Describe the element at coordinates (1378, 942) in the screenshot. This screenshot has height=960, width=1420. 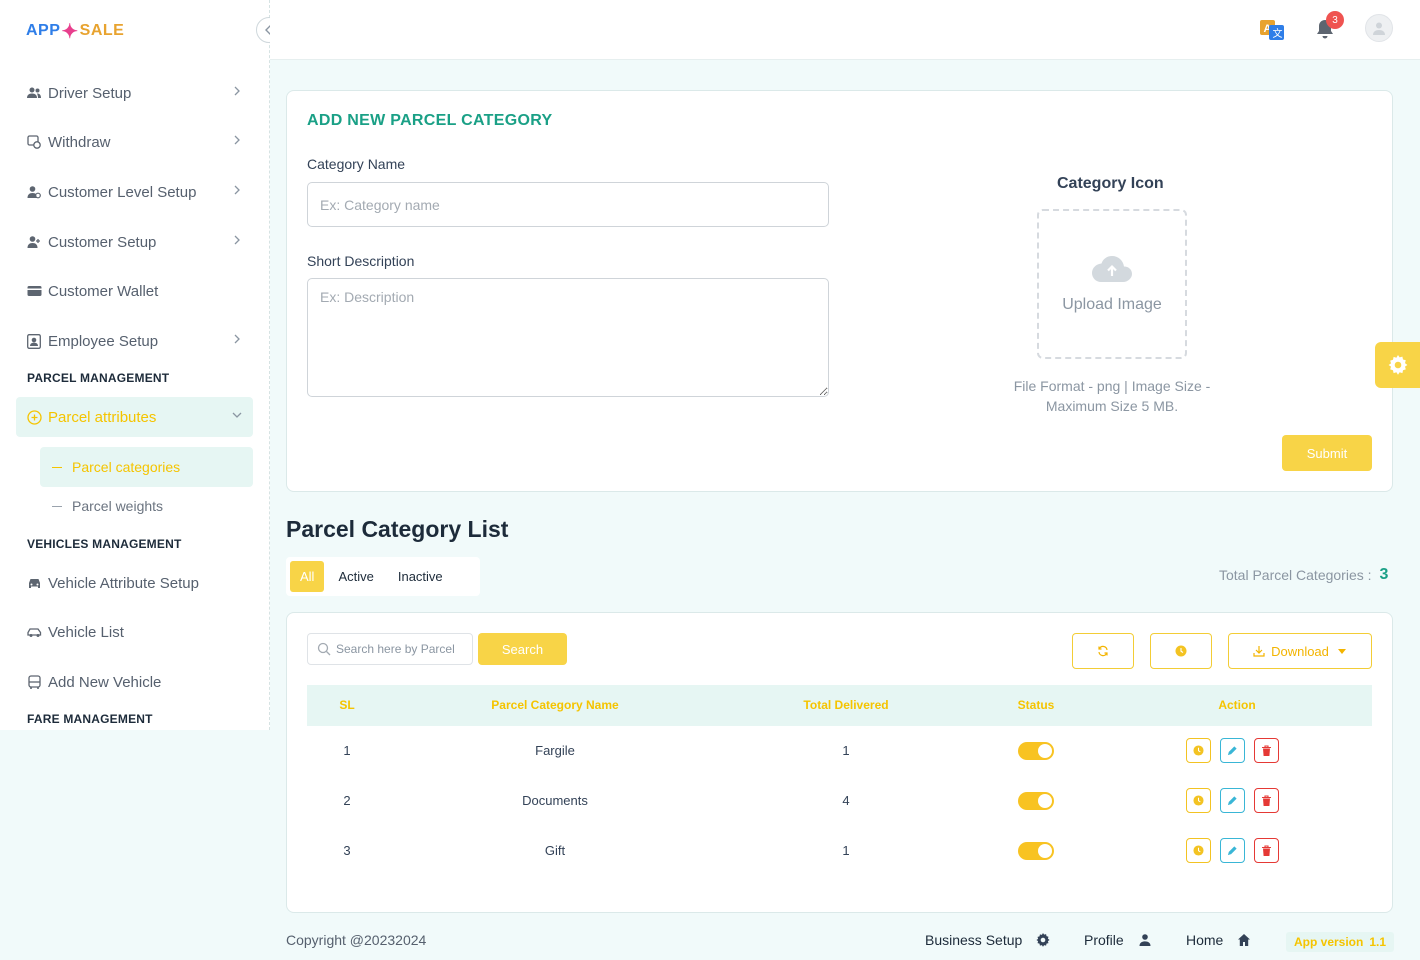
I see `app-version-value: 1.1` at that location.